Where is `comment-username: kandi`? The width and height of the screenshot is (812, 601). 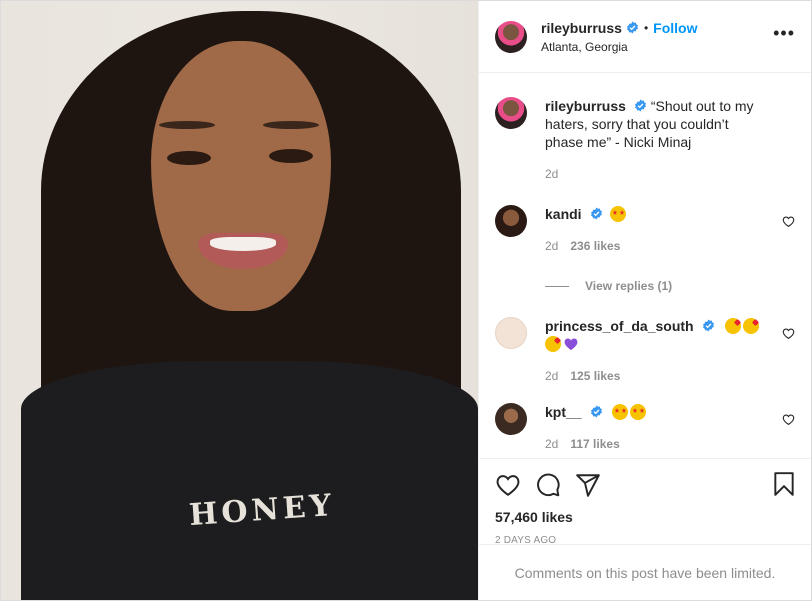
comment-username: kandi is located at coordinates (563, 214).